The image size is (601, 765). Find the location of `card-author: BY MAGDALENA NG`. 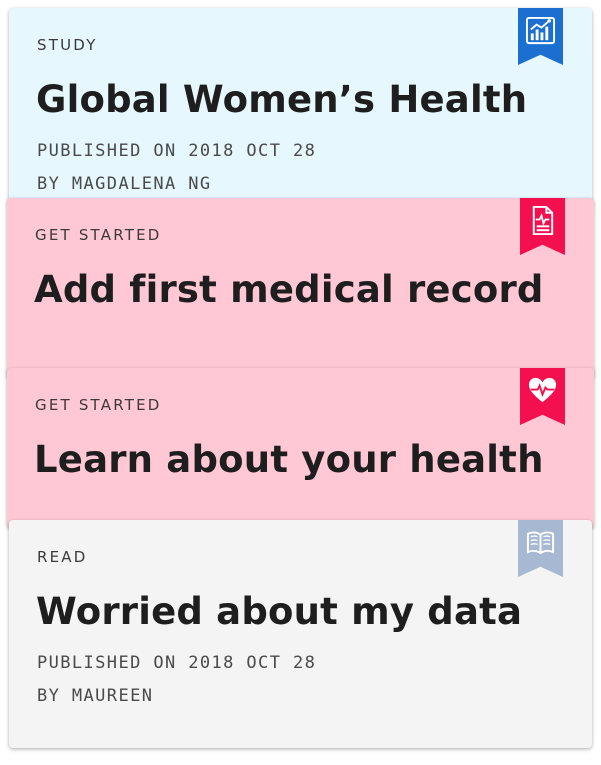

card-author: BY MAGDALENA NG is located at coordinates (124, 184).